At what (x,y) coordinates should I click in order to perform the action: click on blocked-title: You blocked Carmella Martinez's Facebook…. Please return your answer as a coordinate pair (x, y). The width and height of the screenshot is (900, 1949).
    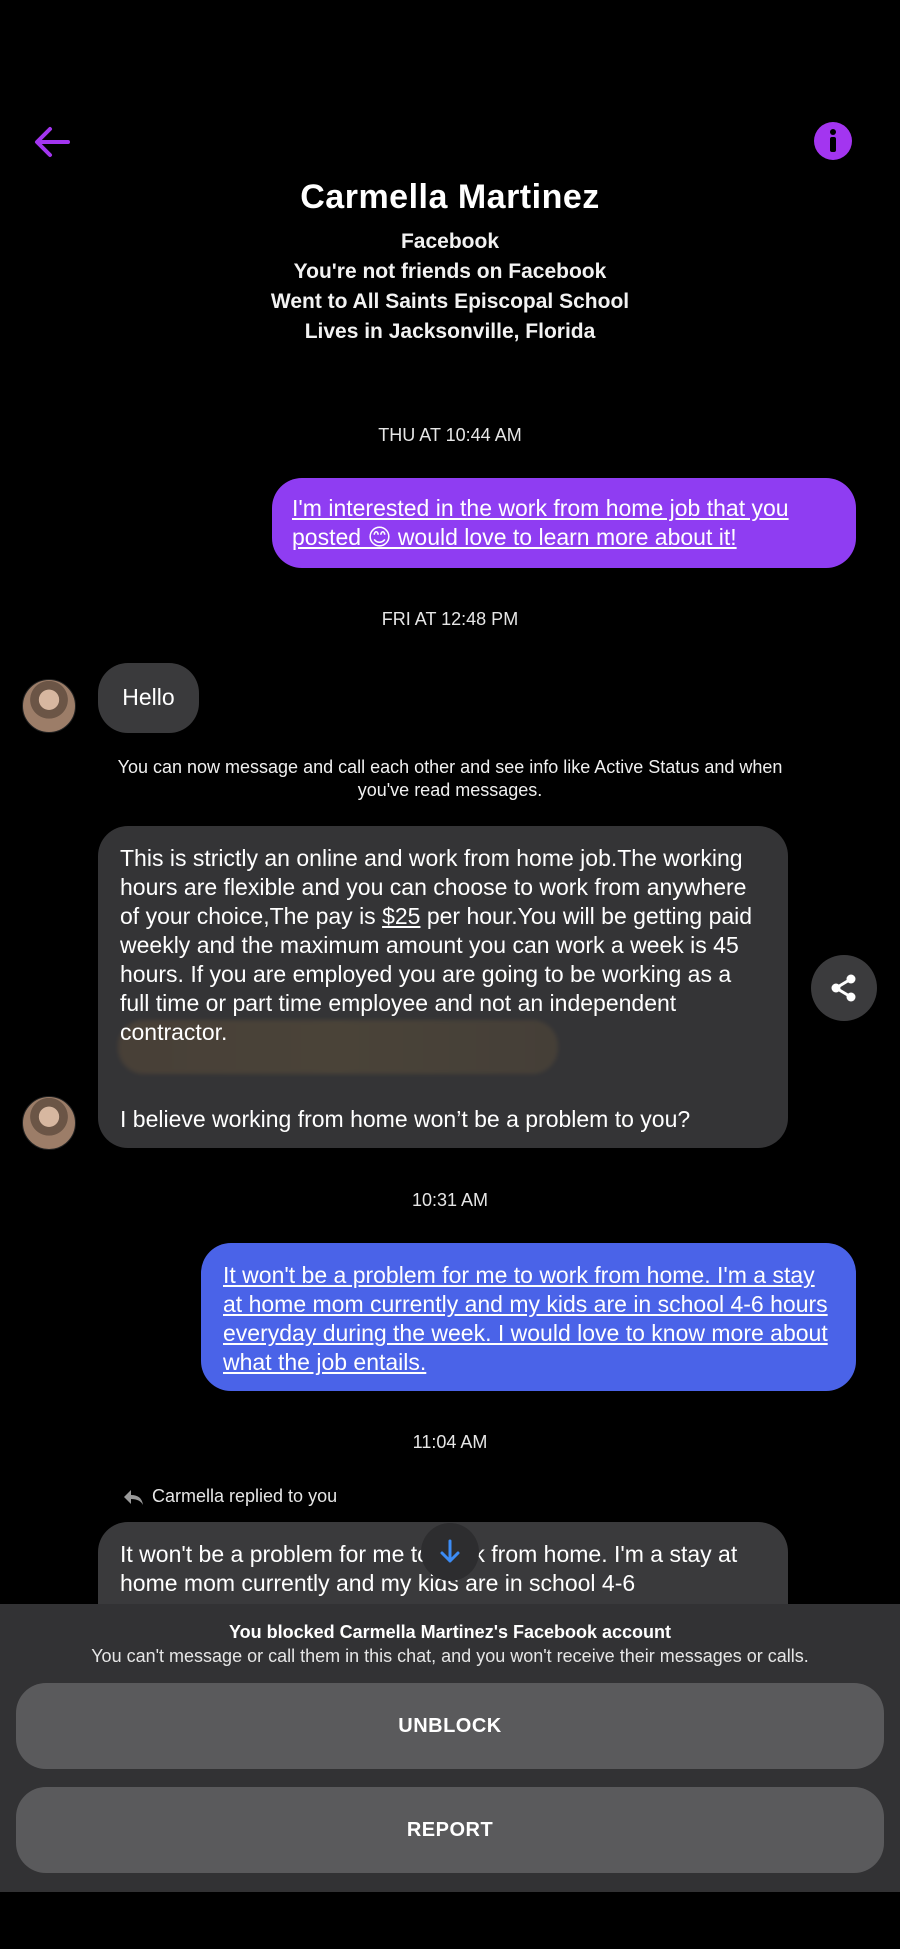
    Looking at the image, I should click on (450, 1632).